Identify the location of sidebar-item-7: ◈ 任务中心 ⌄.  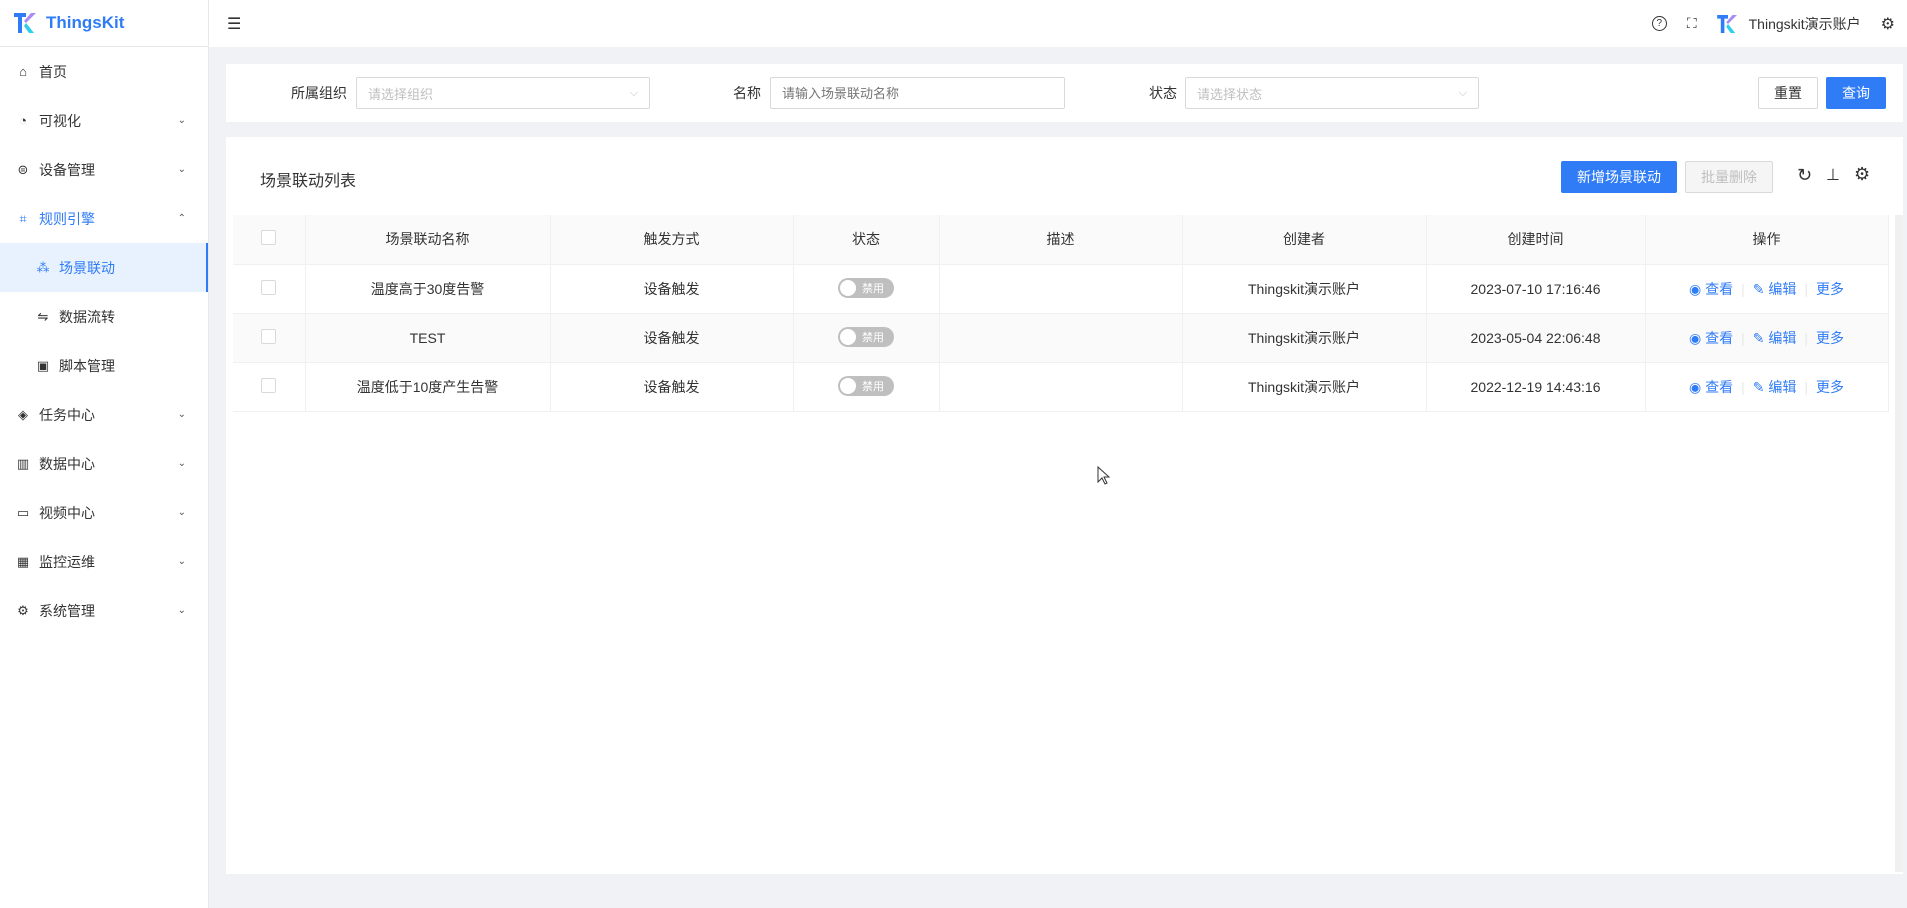
(104, 414).